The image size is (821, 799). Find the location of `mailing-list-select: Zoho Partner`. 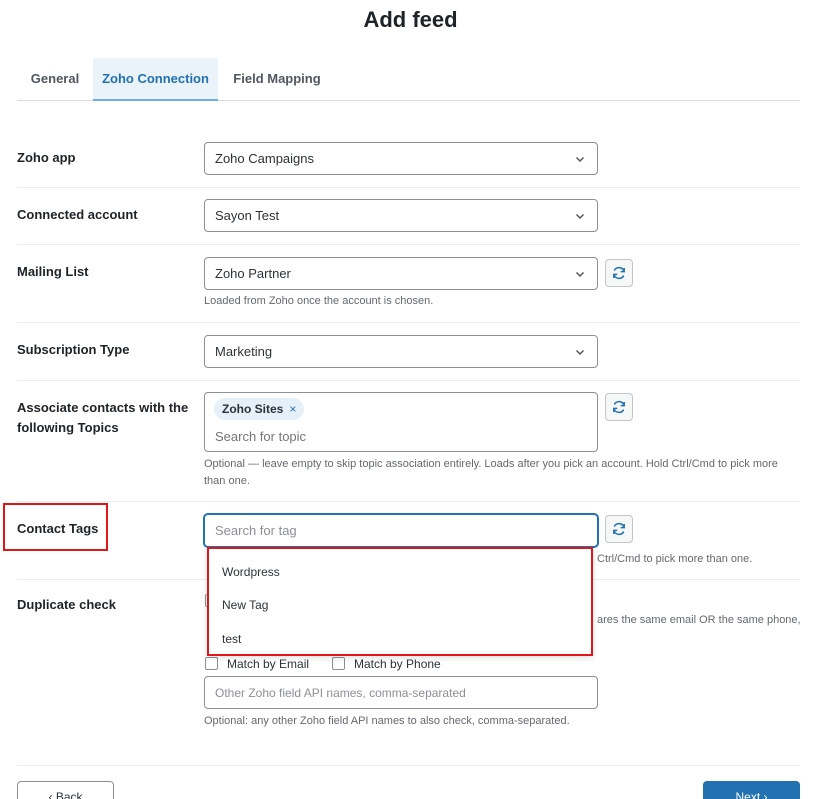

mailing-list-select: Zoho Partner is located at coordinates (401, 273).